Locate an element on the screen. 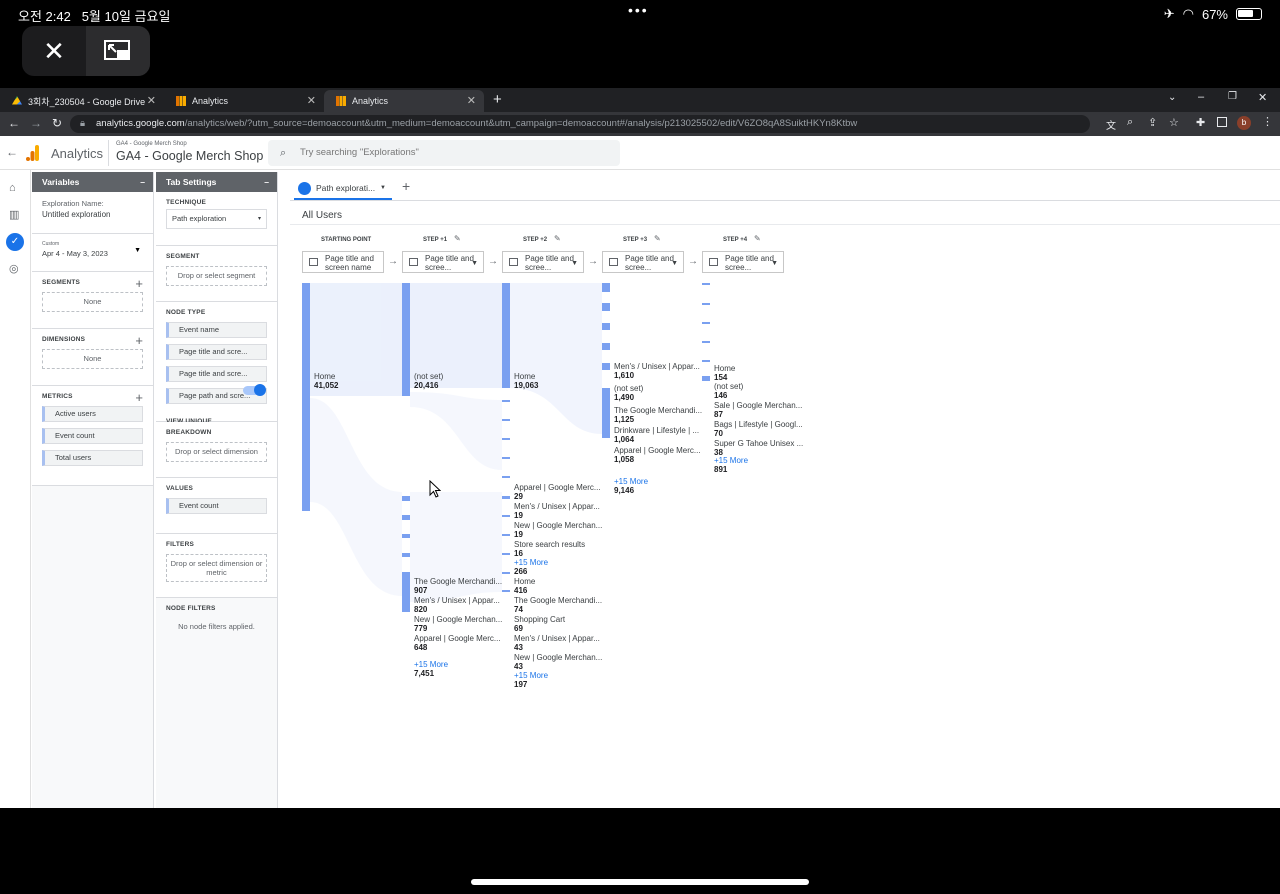 The width and height of the screenshot is (1280, 894). home-icon: ⌂ is located at coordinates (15, 188).